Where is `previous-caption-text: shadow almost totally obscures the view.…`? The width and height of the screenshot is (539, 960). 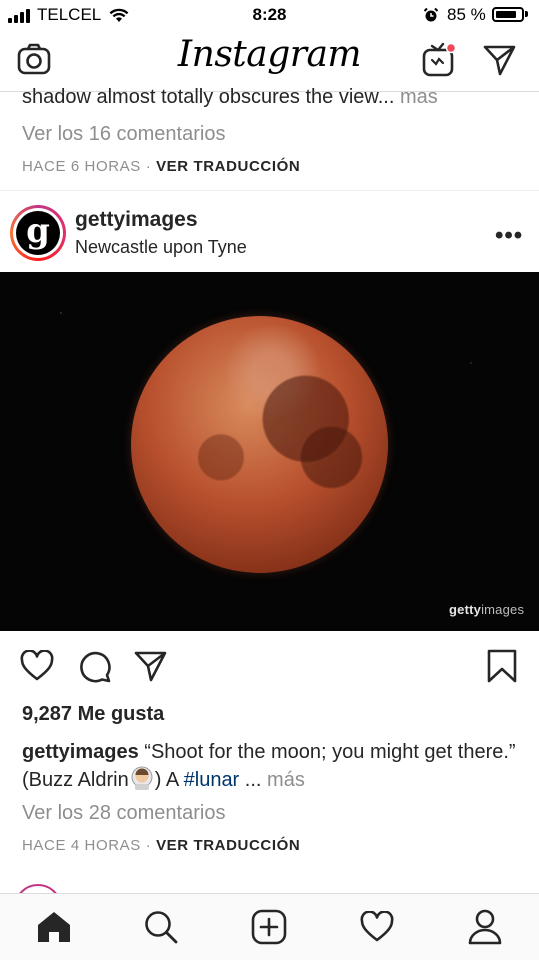 previous-caption-text: shadow almost totally obscures the view.… is located at coordinates (208, 97).